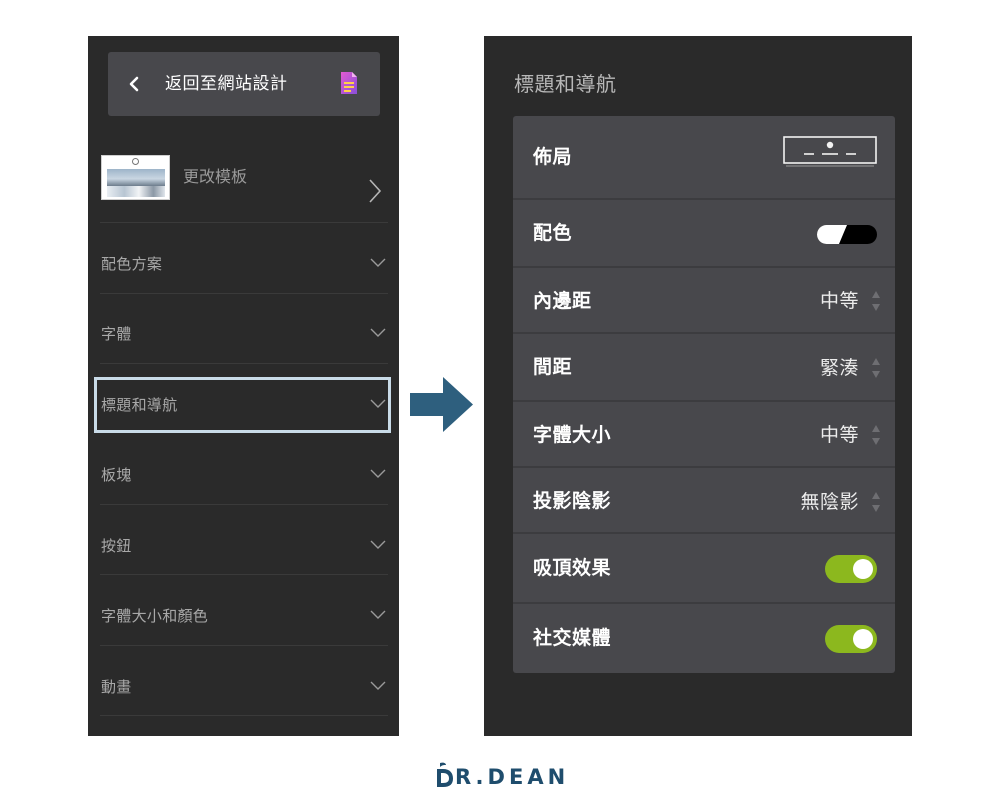 This screenshot has width=1000, height=800. What do you see at coordinates (839, 368) in the screenshot?
I see `spacing-value: 緊湊` at bounding box center [839, 368].